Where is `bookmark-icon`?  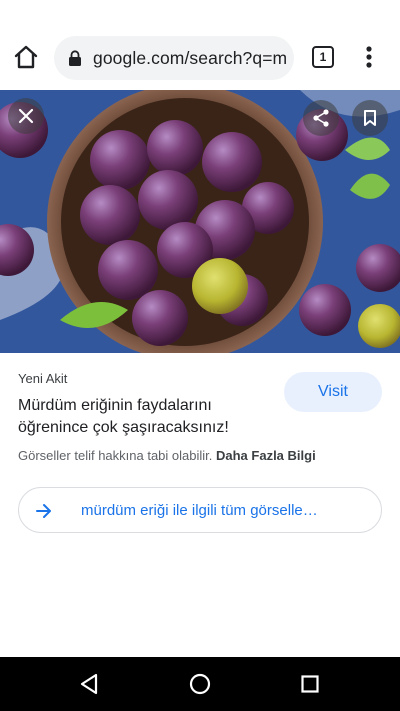
bookmark-icon is located at coordinates (370, 118).